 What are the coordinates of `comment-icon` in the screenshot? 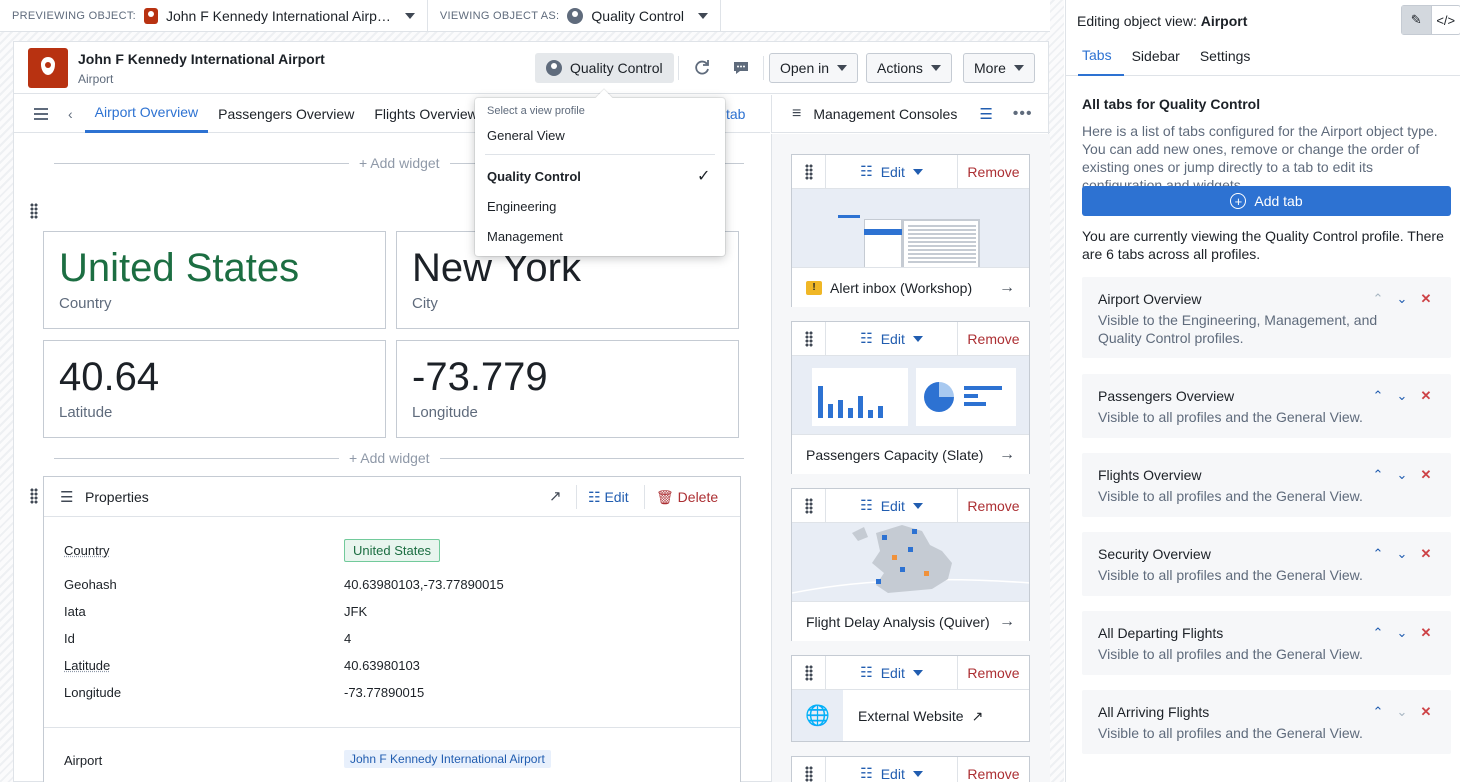 It's located at (741, 68).